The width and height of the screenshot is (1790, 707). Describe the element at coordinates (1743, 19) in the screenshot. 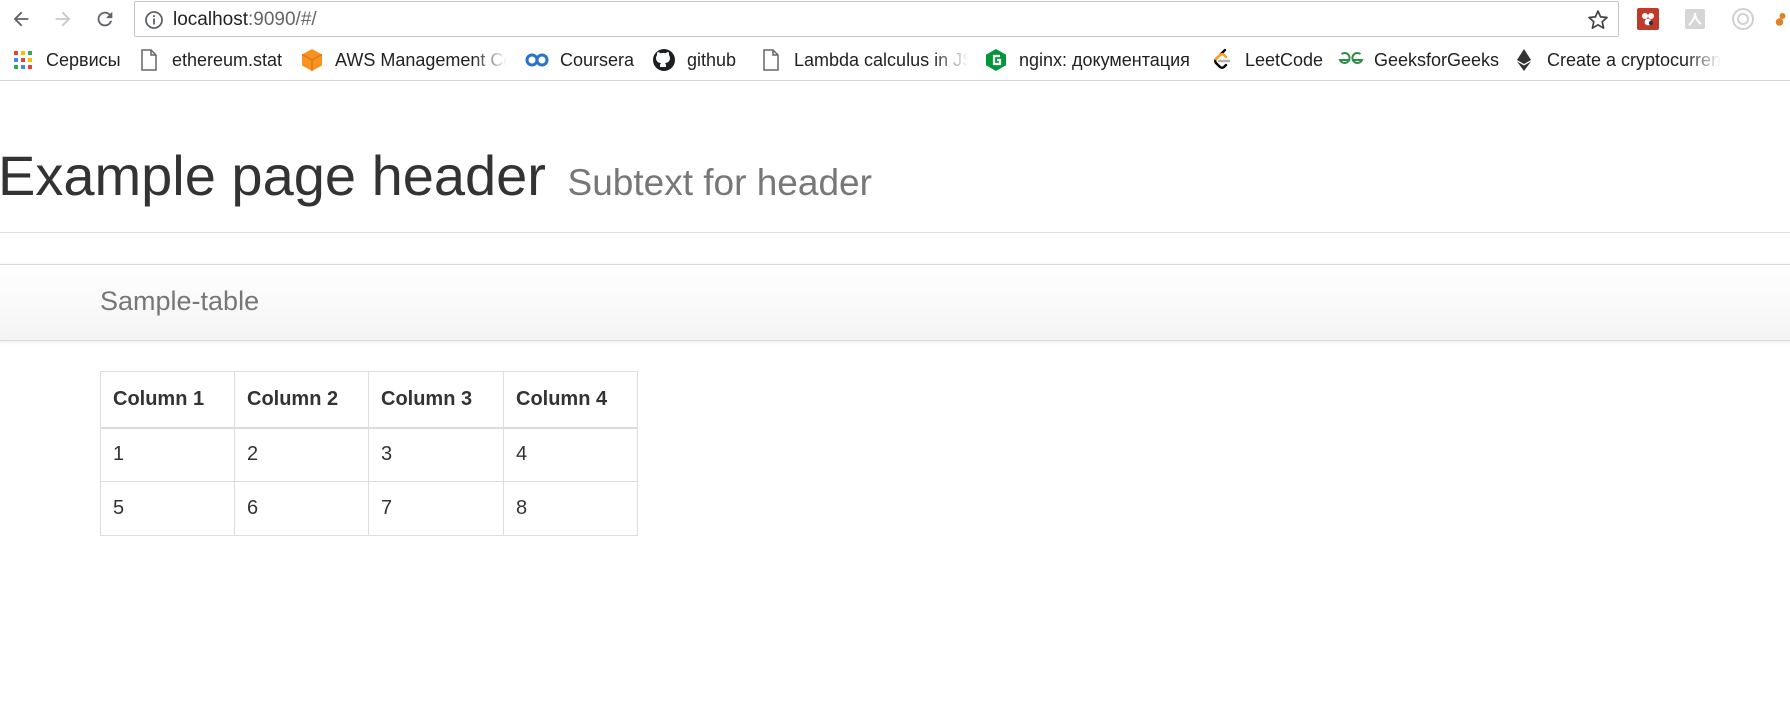

I see `extension-circle-icon` at that location.